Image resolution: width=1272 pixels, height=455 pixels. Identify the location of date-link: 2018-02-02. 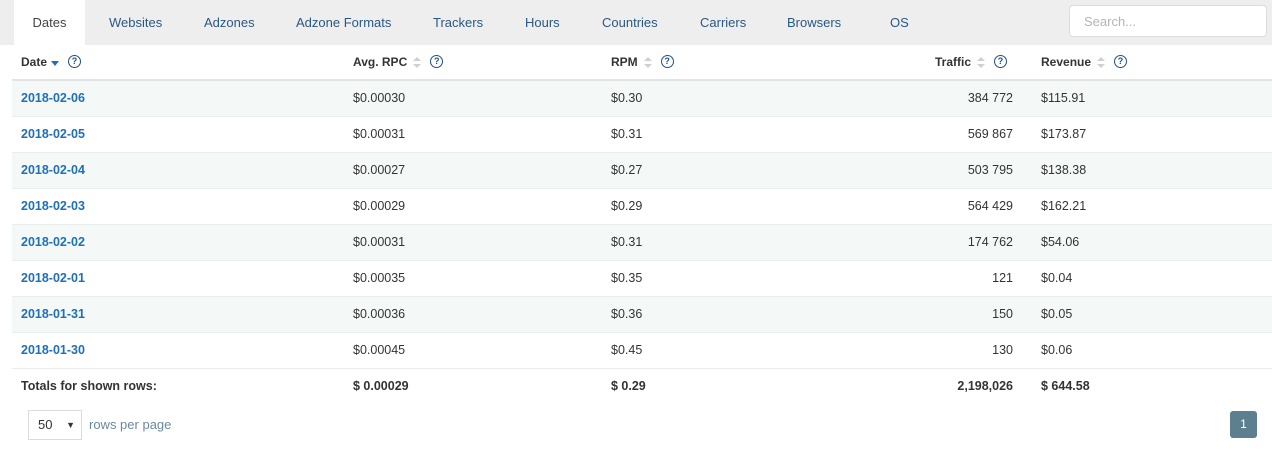
(53, 242).